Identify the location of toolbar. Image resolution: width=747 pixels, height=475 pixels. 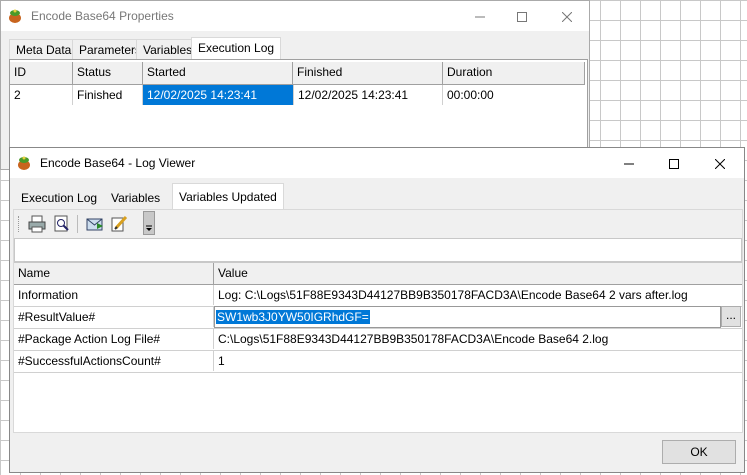
(378, 224).